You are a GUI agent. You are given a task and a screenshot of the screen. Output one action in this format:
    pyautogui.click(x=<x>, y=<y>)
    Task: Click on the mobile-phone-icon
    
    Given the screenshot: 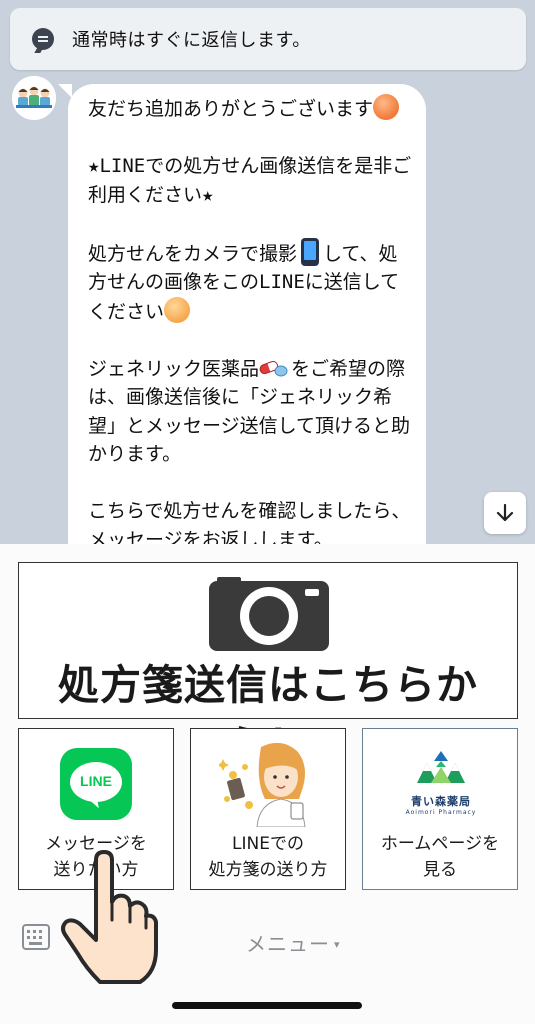 What is the action you would take?
    pyautogui.click(x=310, y=251)
    